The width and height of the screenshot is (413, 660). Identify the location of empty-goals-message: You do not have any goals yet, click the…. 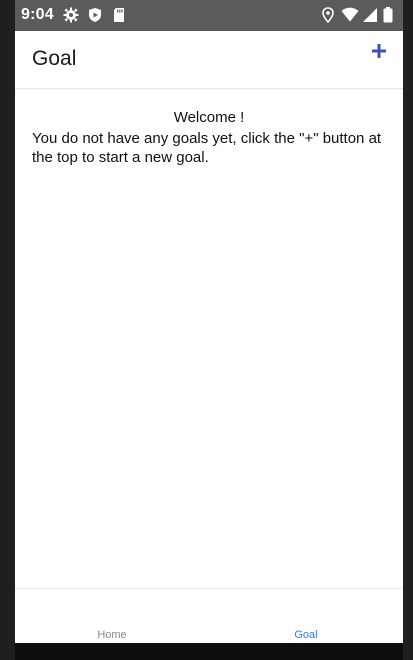
(207, 148).